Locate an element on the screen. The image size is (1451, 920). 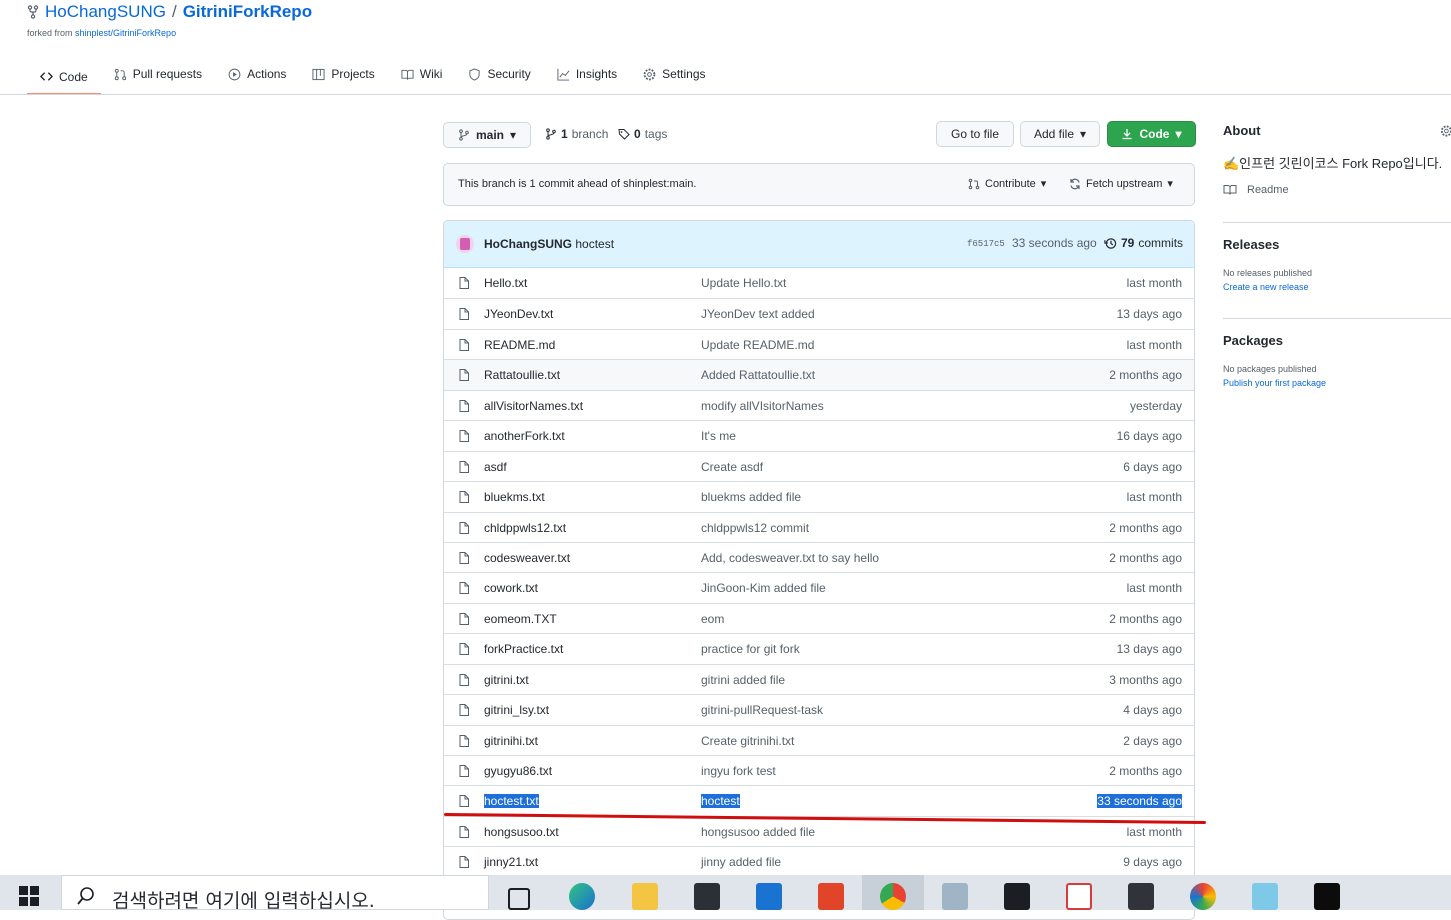
file-commit-message-link: It's me is located at coordinates (718, 436).